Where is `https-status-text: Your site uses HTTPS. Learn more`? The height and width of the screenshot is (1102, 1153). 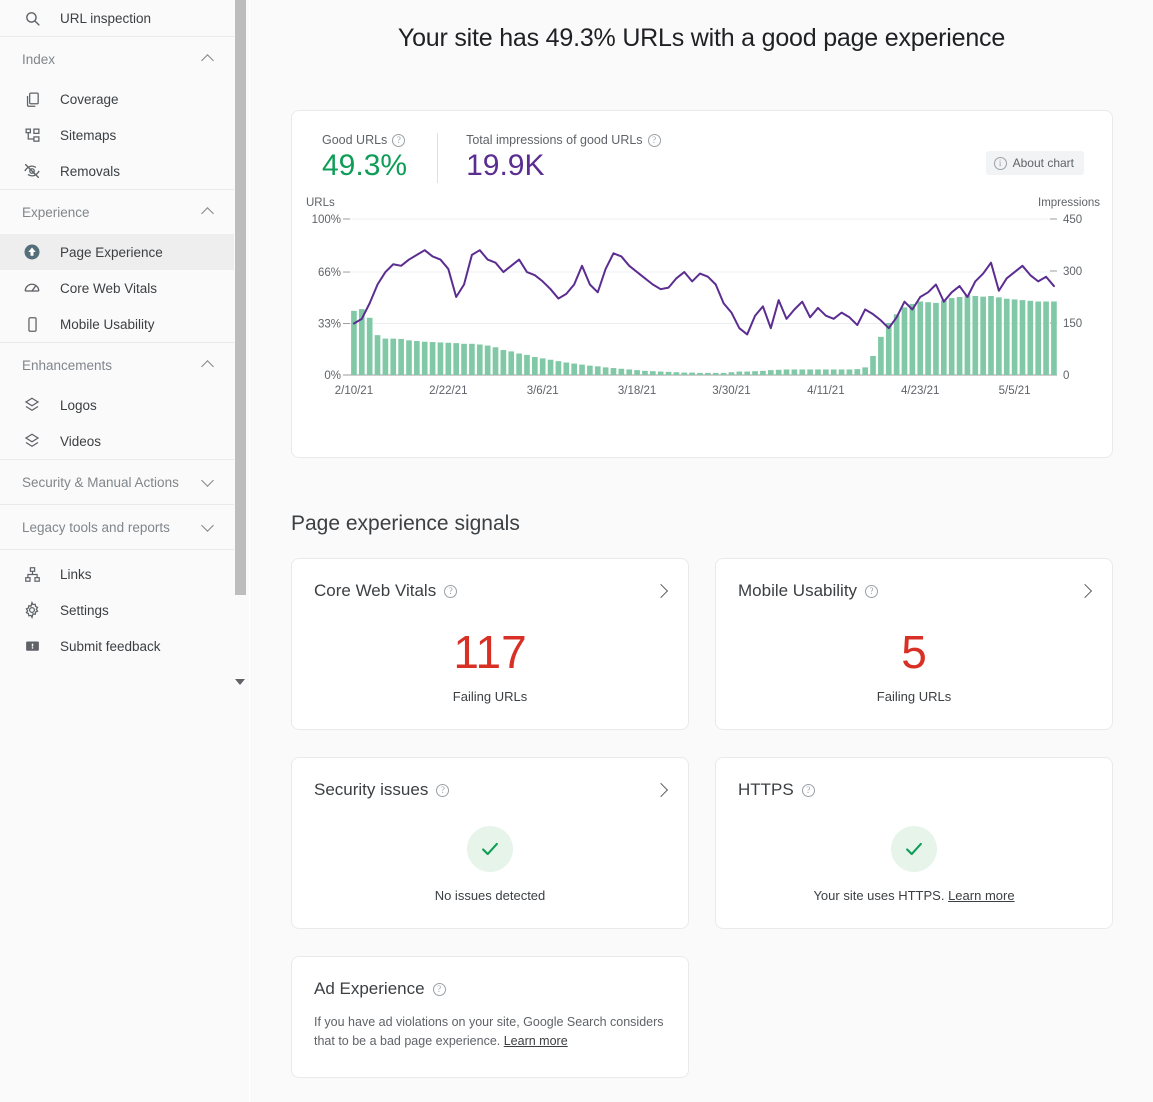
https-status-text: Your site uses HTTPS. Learn more is located at coordinates (914, 895).